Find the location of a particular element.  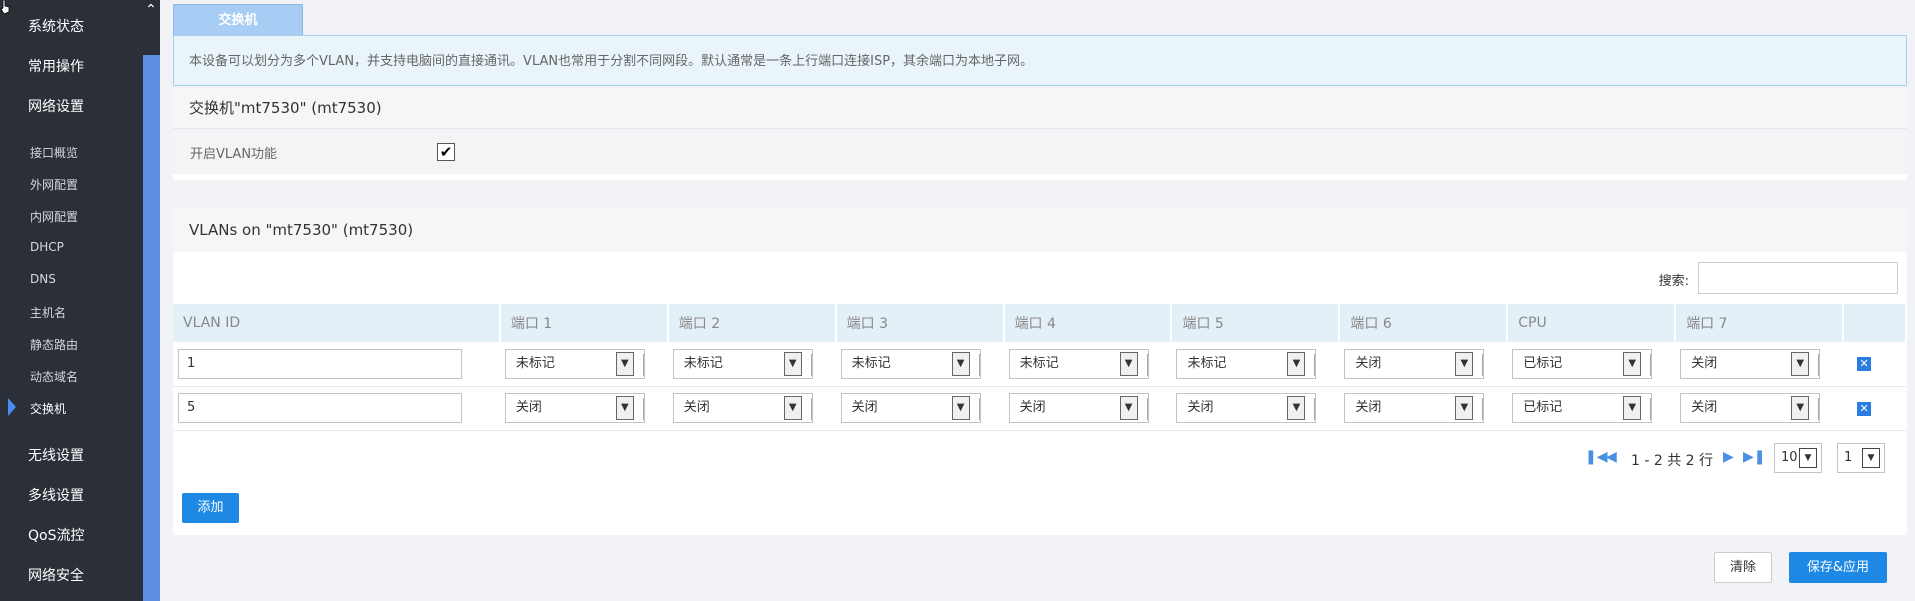

reset-button: 清除 is located at coordinates (1743, 567).